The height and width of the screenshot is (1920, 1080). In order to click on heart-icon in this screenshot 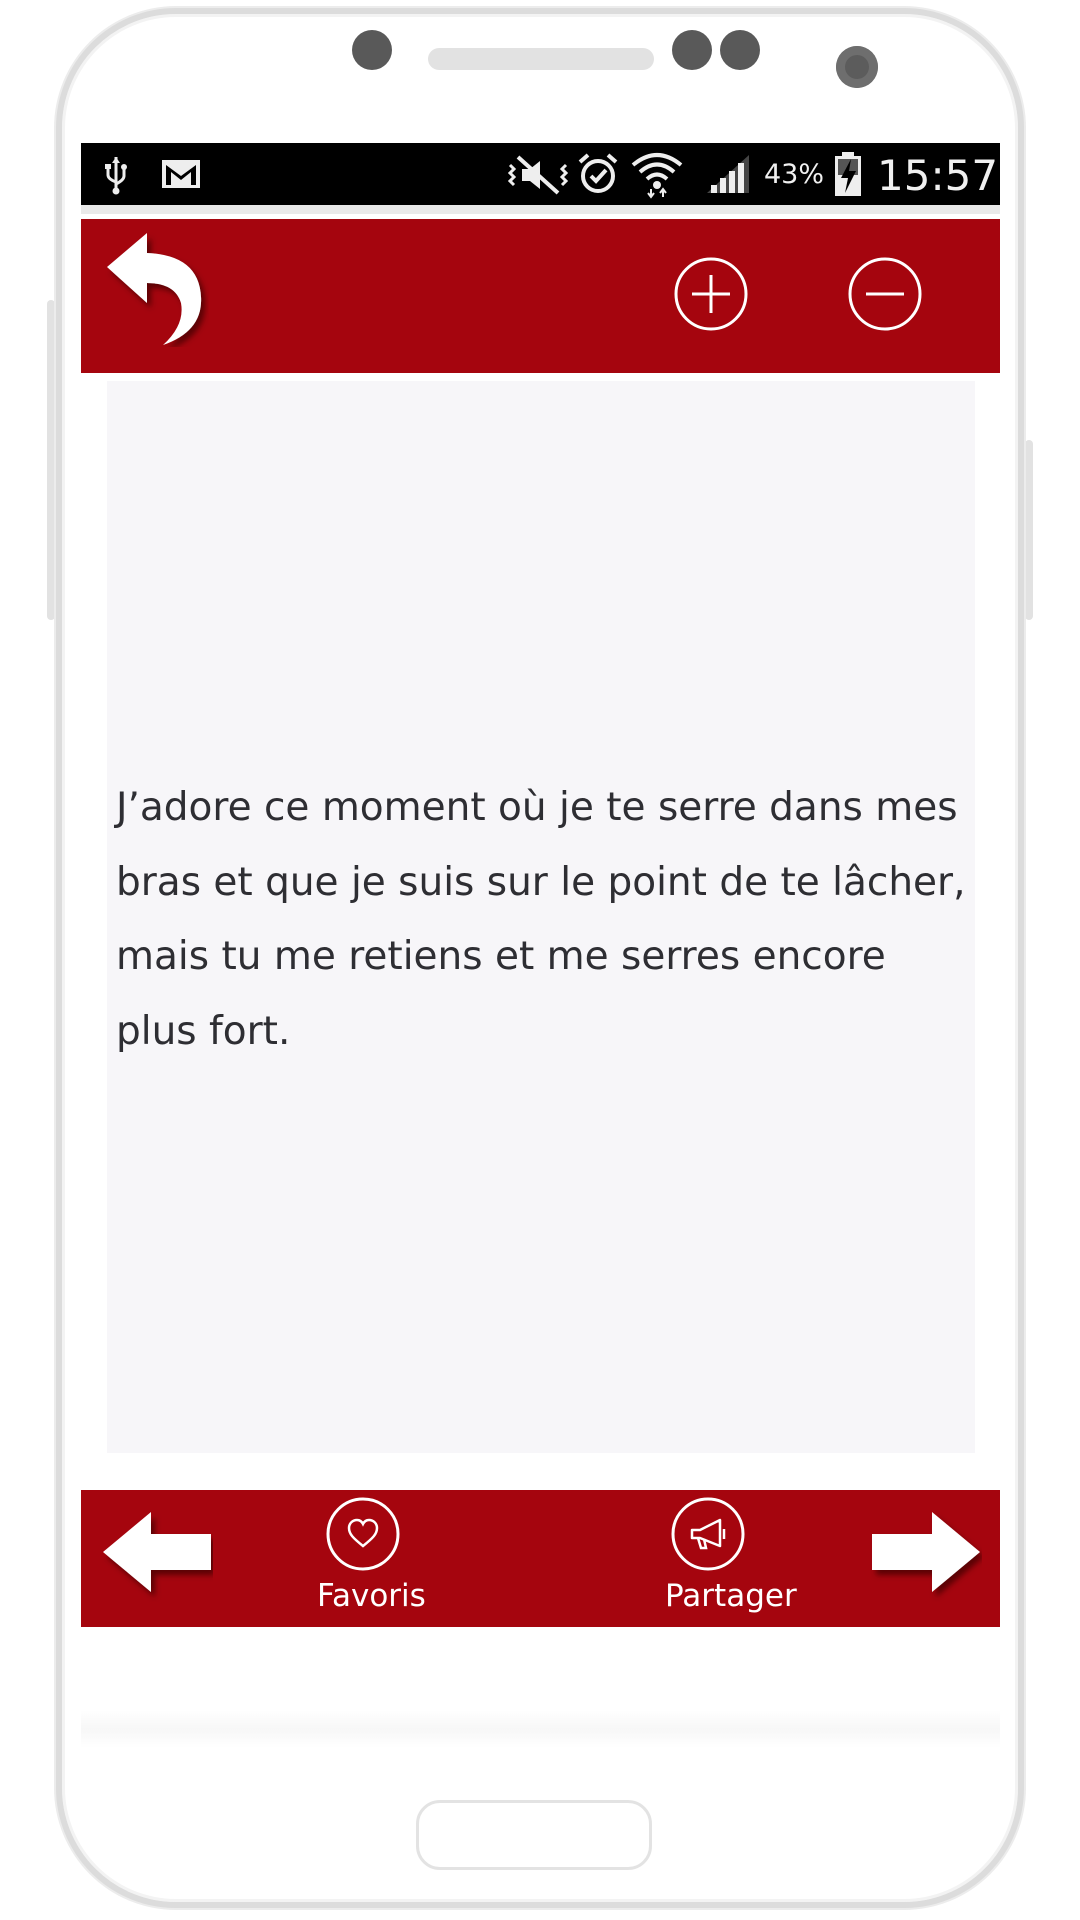, I will do `click(363, 1536)`.